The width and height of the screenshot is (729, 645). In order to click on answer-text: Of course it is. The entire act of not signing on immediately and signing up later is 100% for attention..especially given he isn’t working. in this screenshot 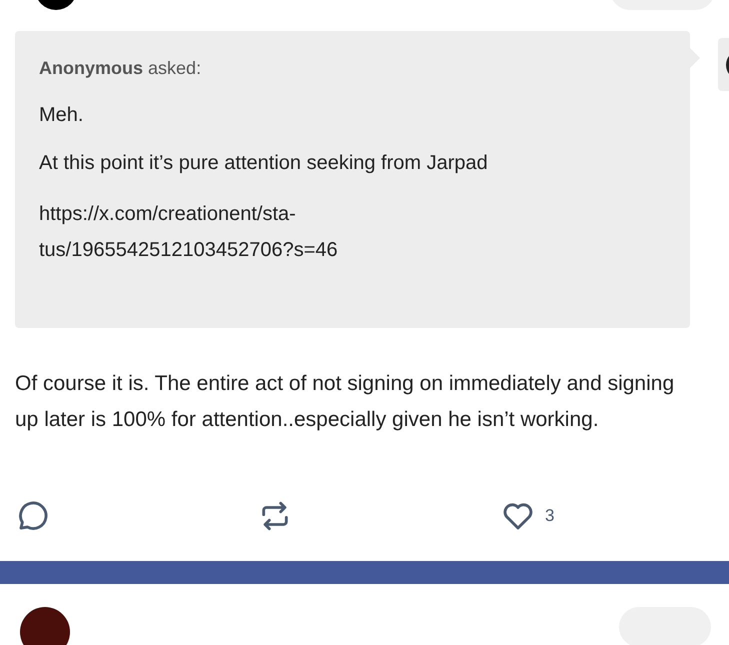, I will do `click(345, 402)`.